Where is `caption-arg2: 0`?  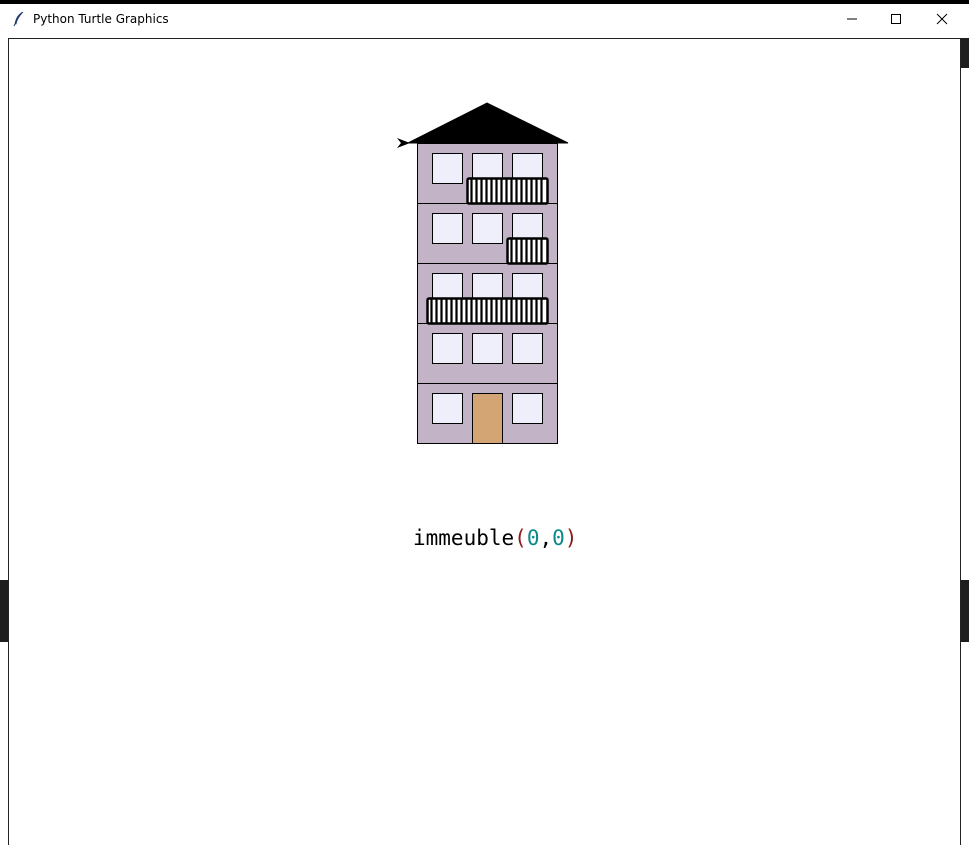 caption-arg2: 0 is located at coordinates (558, 538).